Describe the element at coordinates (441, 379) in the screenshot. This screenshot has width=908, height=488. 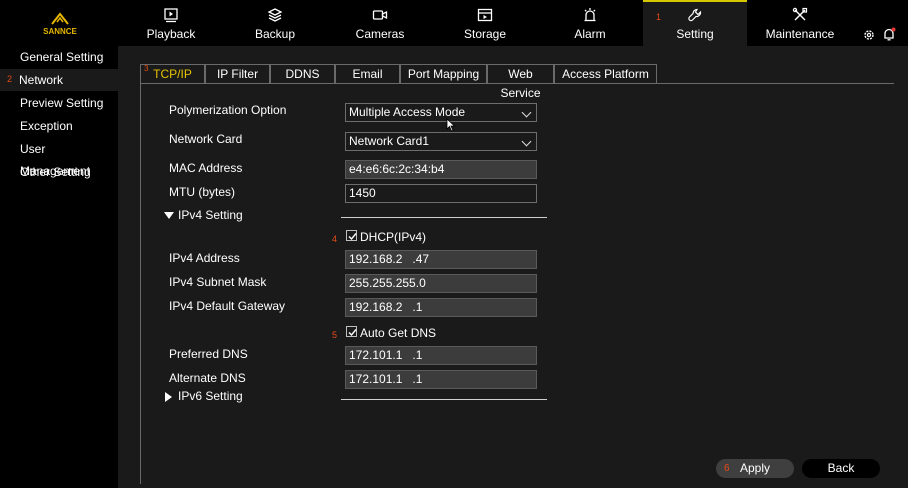
I see `alternate-dns-field: 172.101.1 .1` at that location.